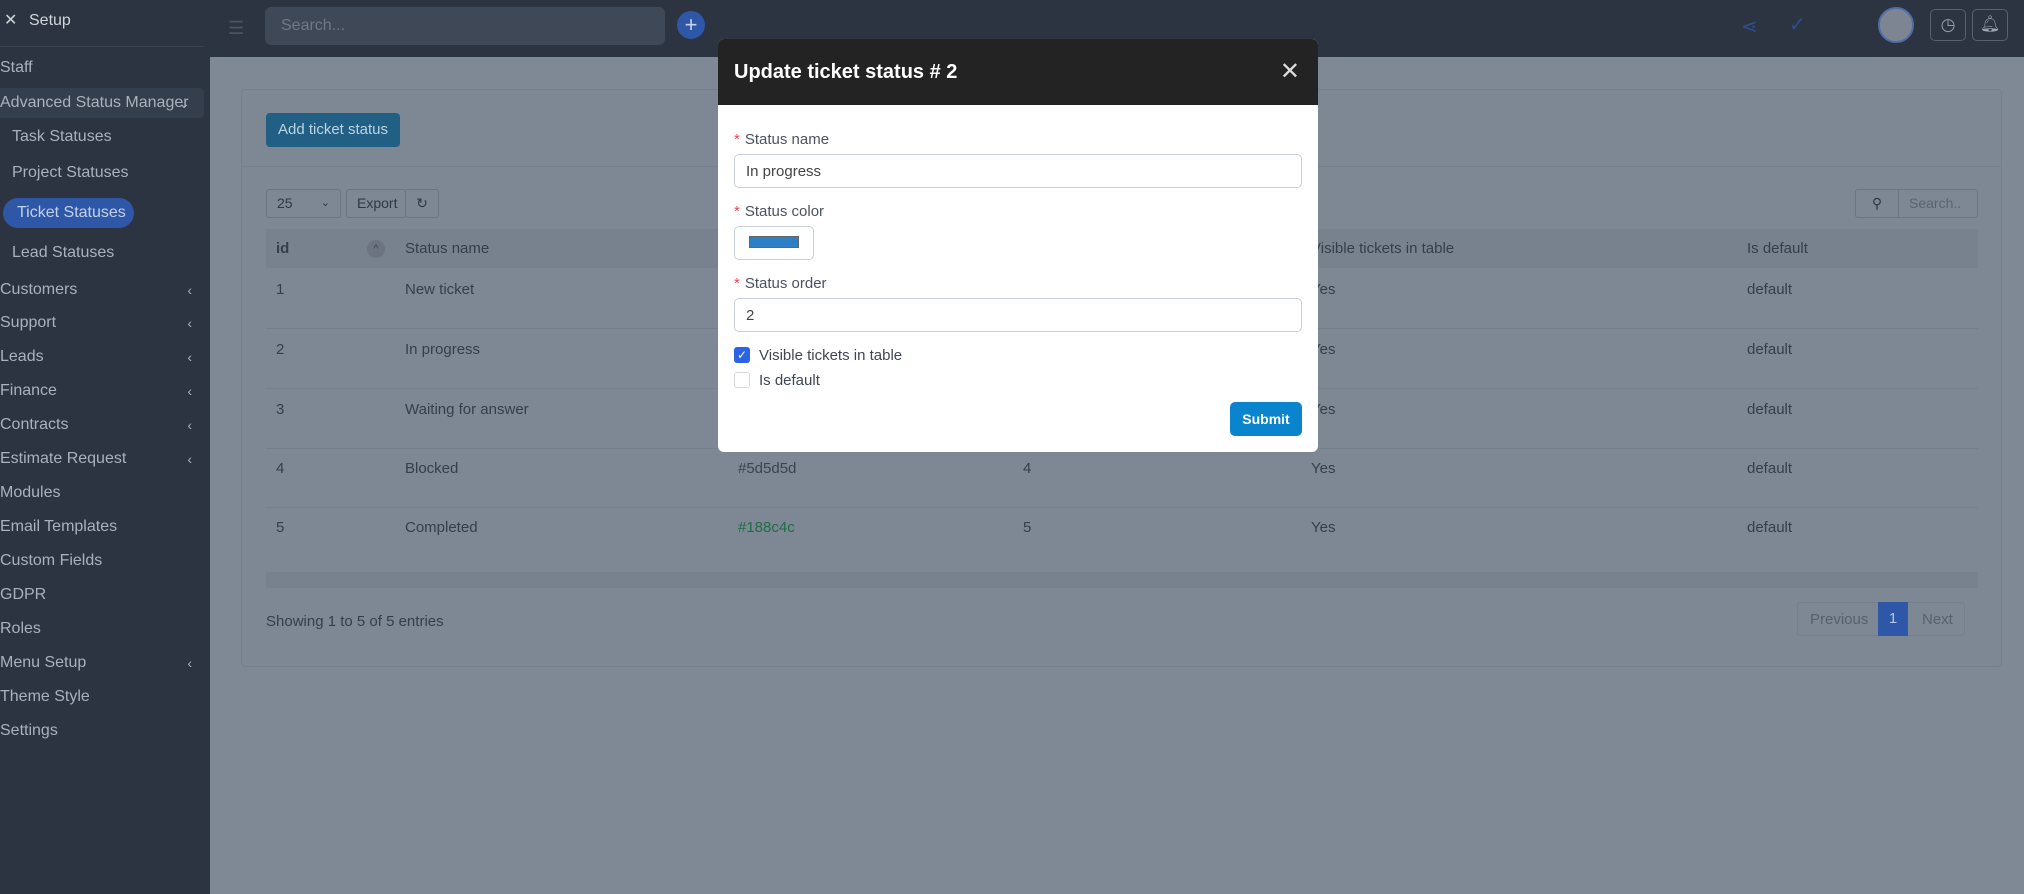 The height and width of the screenshot is (894, 2024). Describe the element at coordinates (28, 390) in the screenshot. I see `sidebar-item-label: Finance` at that location.